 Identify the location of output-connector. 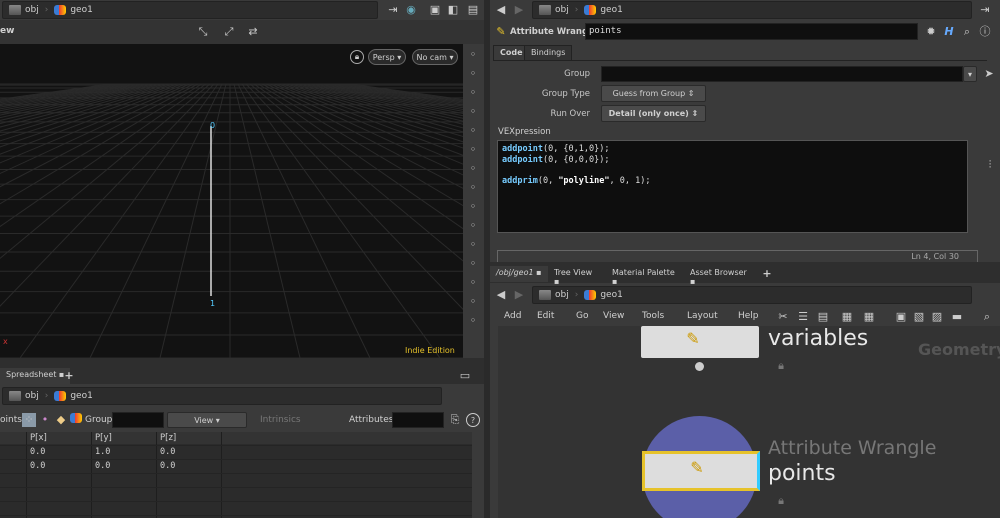
(699, 366).